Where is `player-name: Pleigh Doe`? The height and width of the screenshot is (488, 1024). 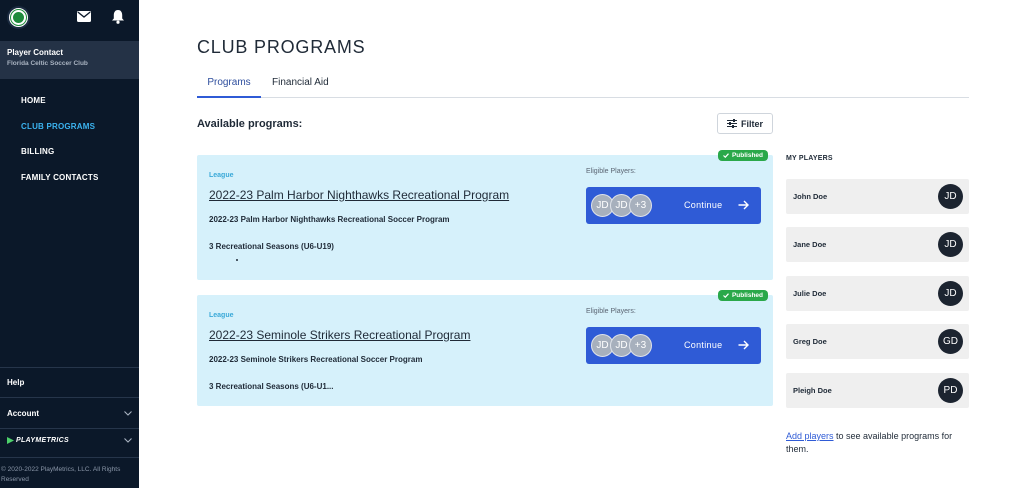
player-name: Pleigh Doe is located at coordinates (812, 390).